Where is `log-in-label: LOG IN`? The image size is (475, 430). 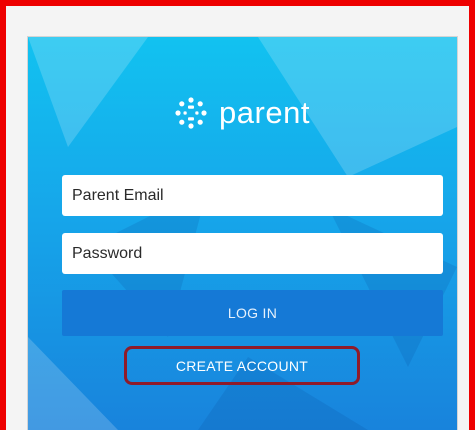 log-in-label: LOG IN is located at coordinates (252, 313).